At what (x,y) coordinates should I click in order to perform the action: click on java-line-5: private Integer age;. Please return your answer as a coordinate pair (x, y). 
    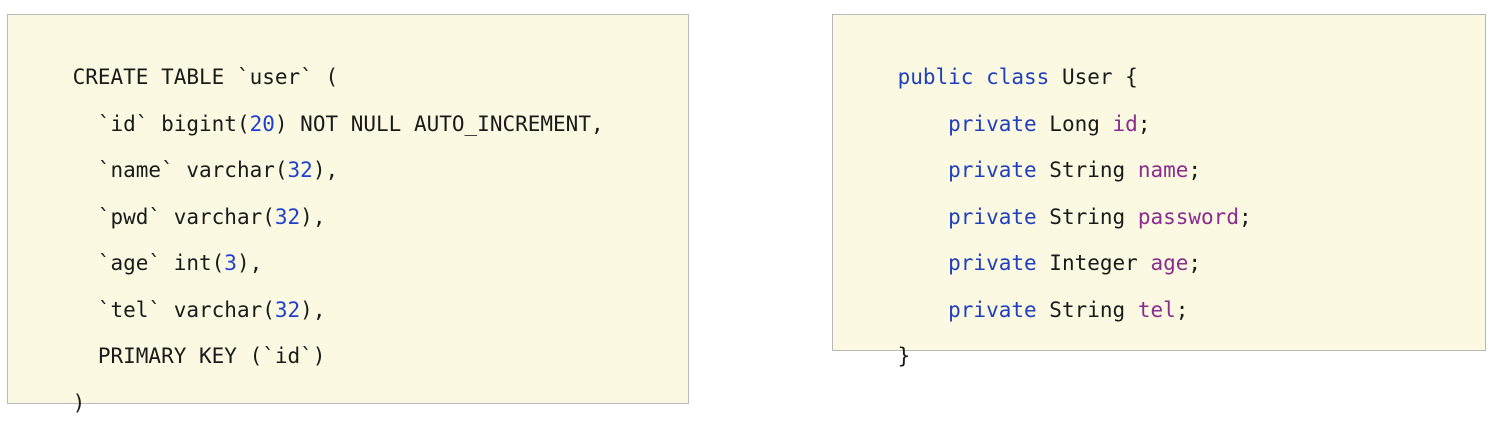
    Looking at the image, I should click on (1024, 246).